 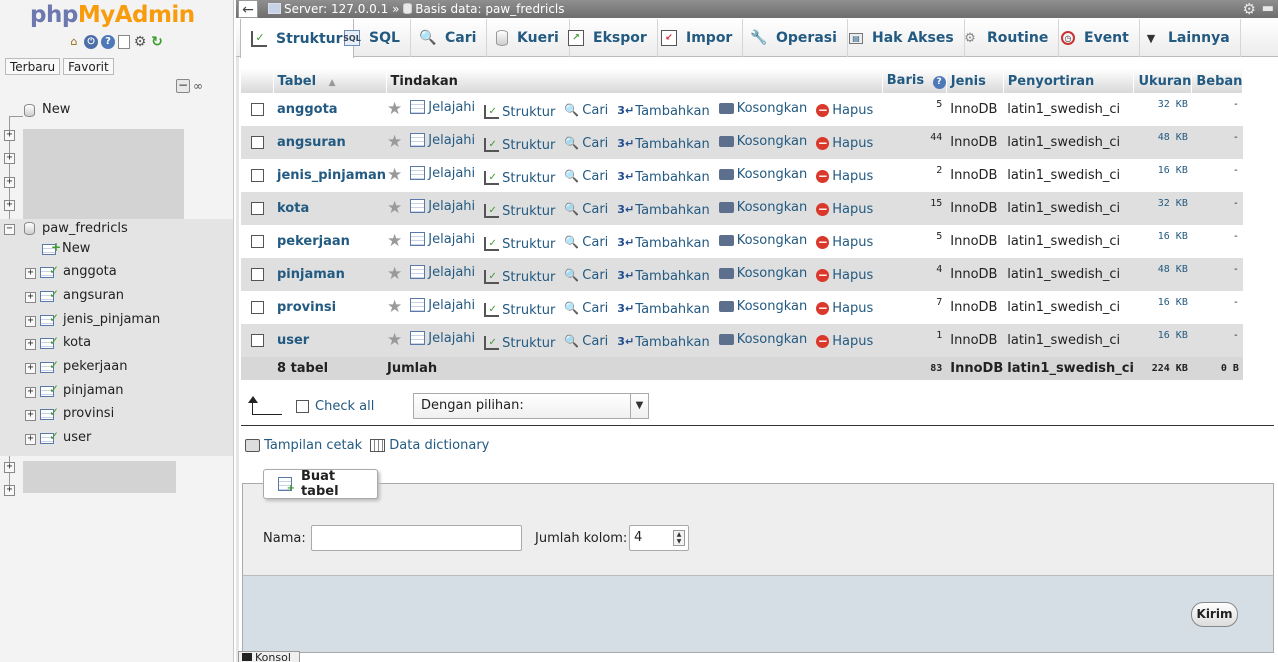 What do you see at coordinates (33, 66) in the screenshot?
I see `recent-tab: Terbaru` at bounding box center [33, 66].